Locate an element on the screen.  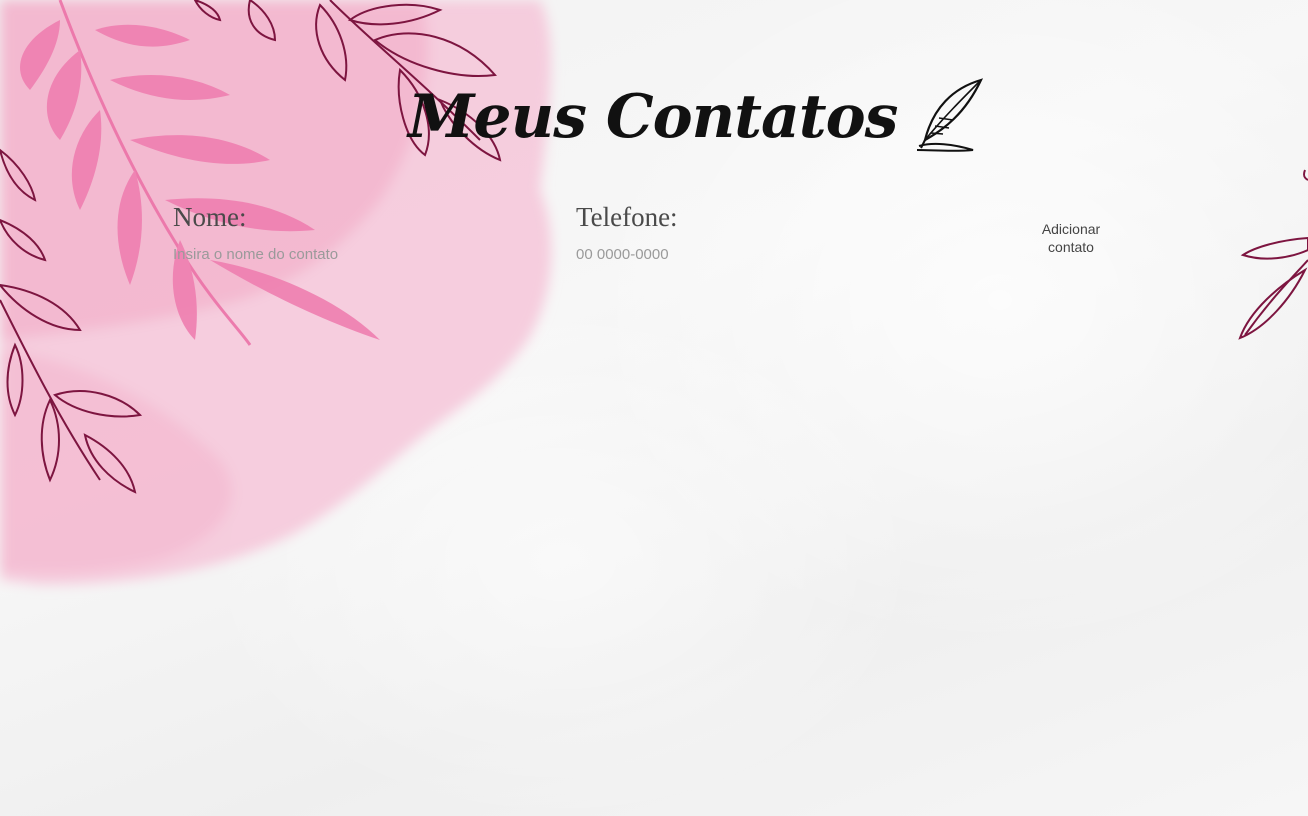
page-header: Meus Contatos is located at coordinates (696, 117).